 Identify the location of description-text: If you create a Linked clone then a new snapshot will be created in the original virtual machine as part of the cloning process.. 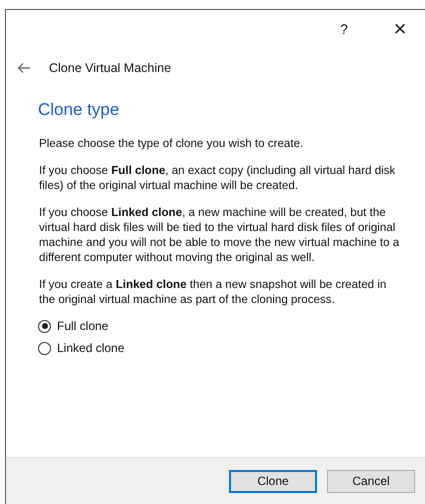
(213, 292).